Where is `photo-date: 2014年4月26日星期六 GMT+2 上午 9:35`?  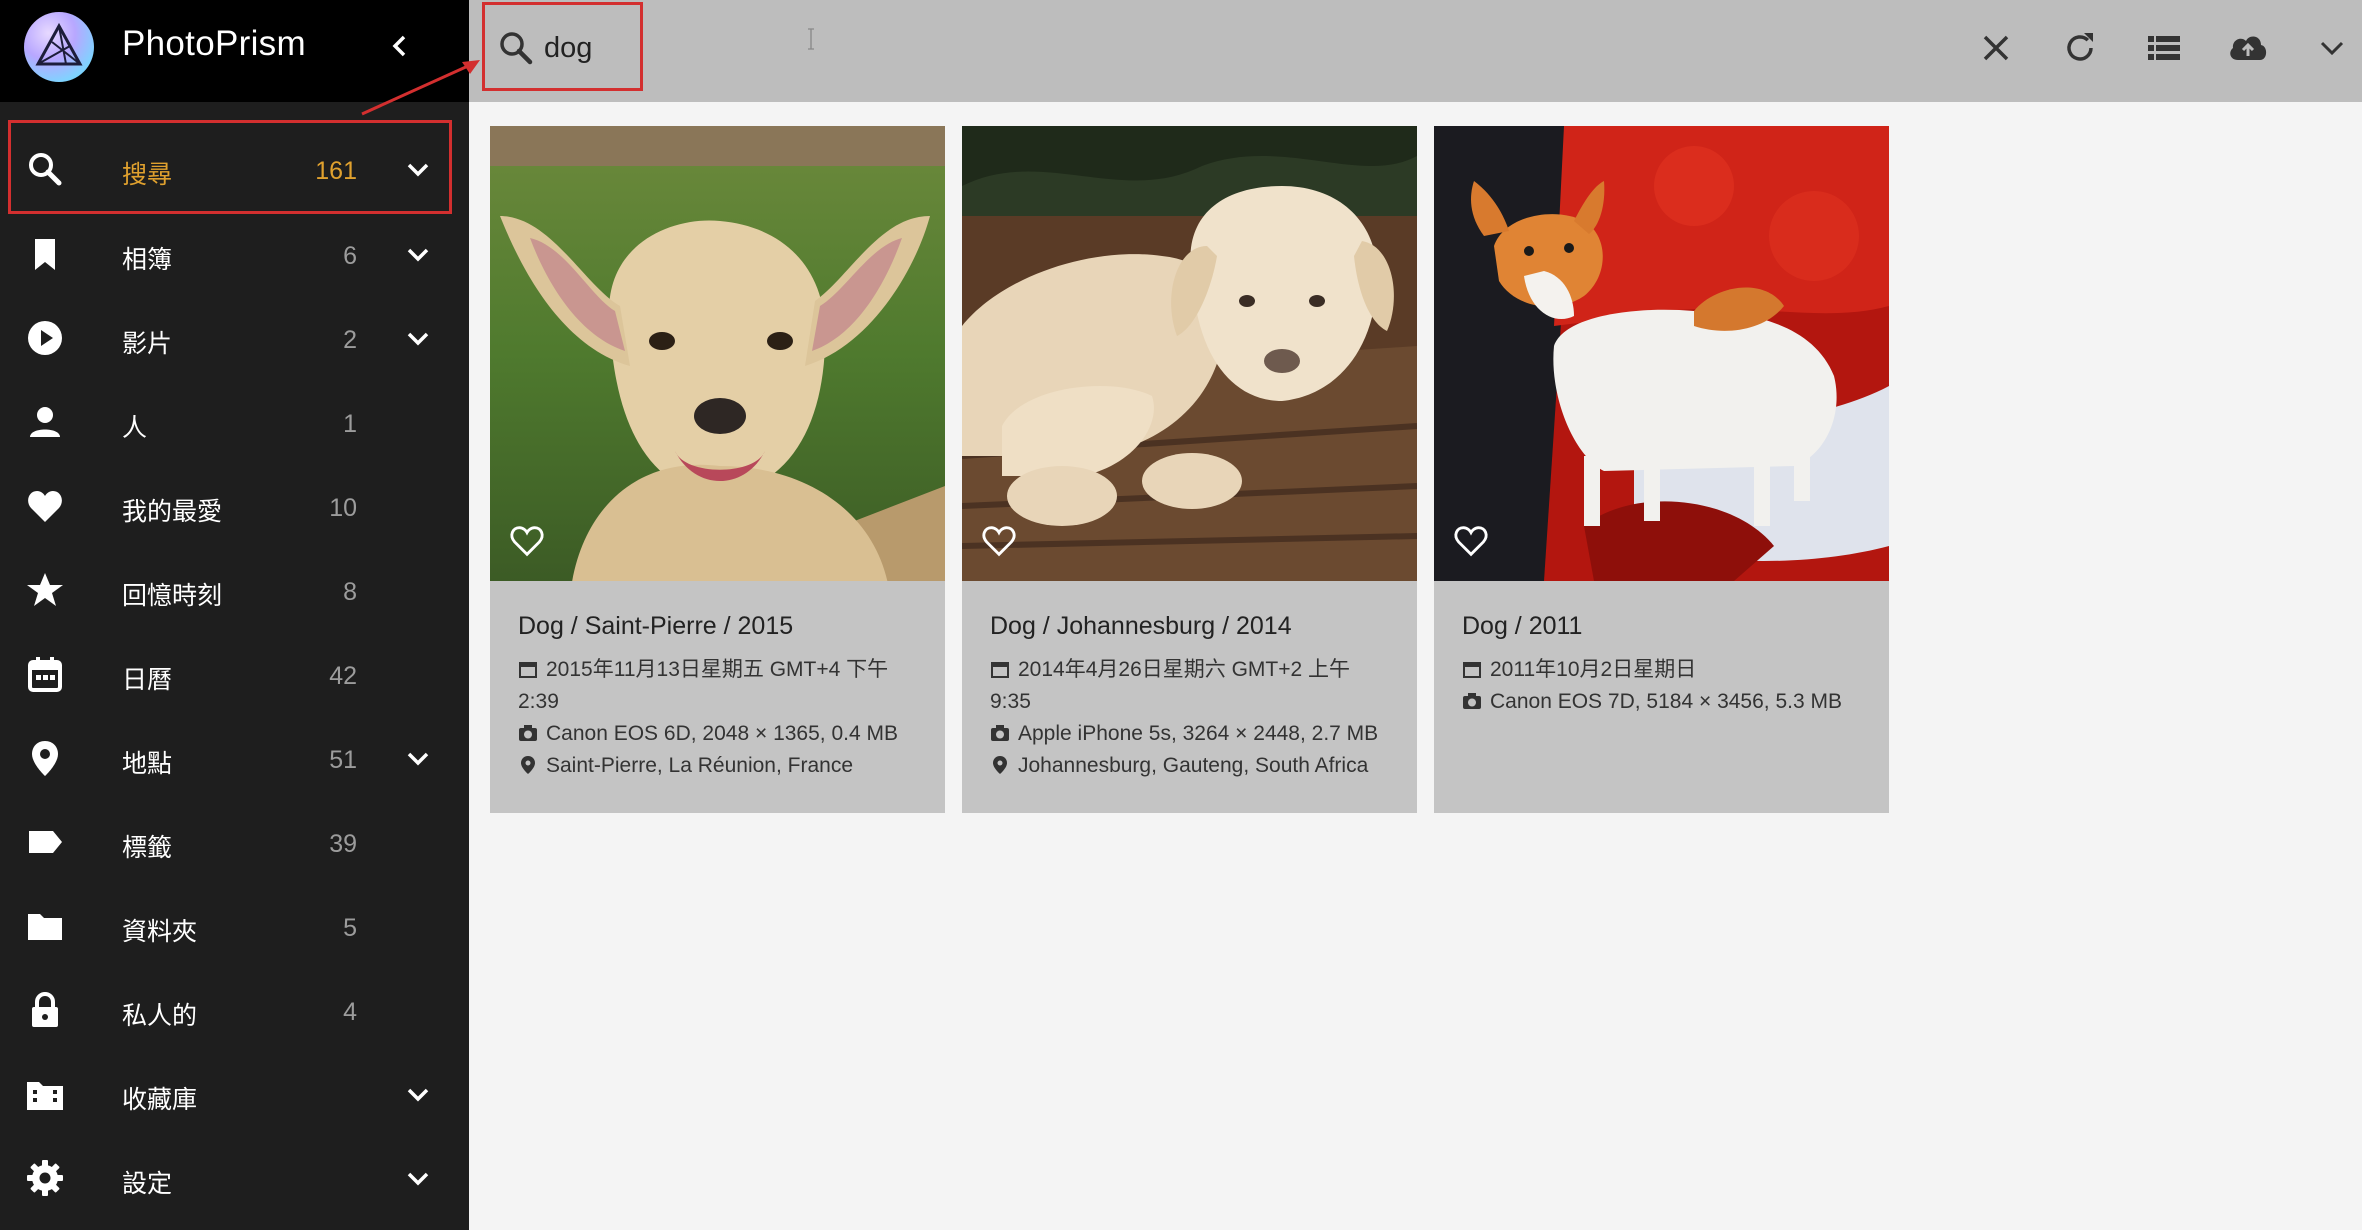 photo-date: 2014年4月26日星期六 GMT+2 上午 9:35 is located at coordinates (1170, 685).